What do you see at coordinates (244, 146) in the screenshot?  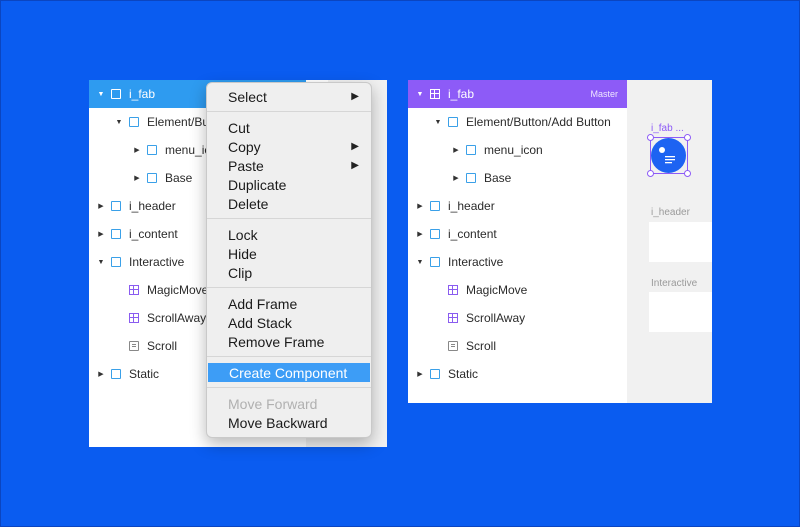 I see `menu-item-label: Copy` at bounding box center [244, 146].